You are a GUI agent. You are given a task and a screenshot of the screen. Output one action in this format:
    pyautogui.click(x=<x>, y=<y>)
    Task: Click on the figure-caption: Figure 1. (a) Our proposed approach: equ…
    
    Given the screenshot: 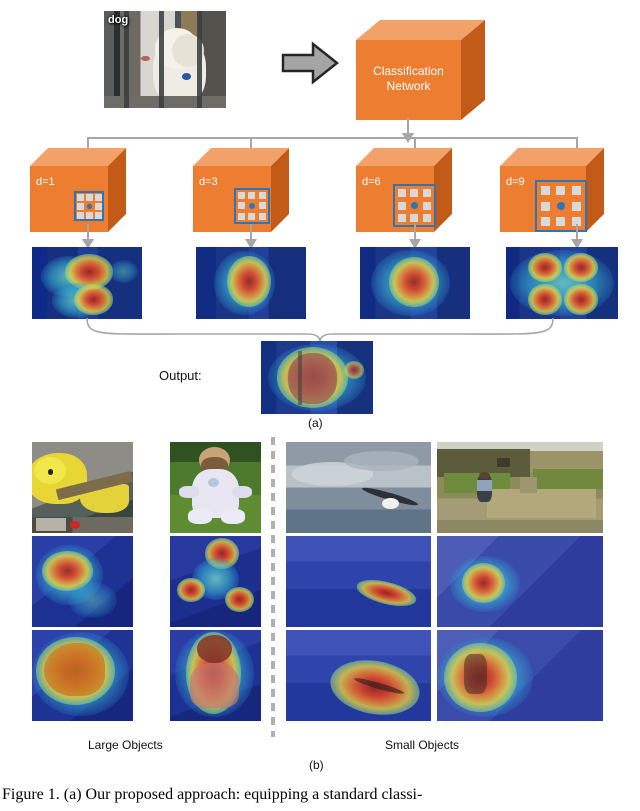 What is the action you would take?
    pyautogui.click(x=212, y=794)
    